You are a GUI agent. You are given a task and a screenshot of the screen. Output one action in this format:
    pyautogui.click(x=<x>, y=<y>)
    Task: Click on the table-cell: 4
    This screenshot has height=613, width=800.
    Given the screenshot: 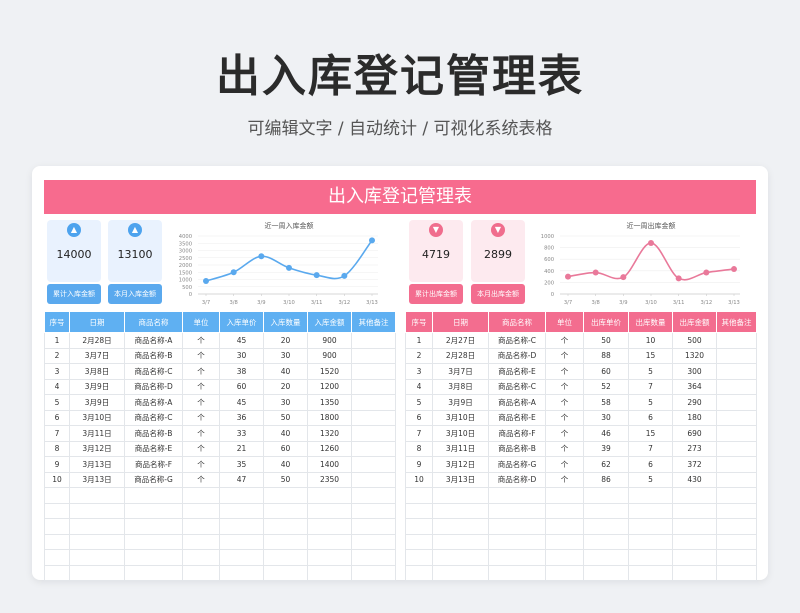 What is the action you would take?
    pyautogui.click(x=419, y=386)
    